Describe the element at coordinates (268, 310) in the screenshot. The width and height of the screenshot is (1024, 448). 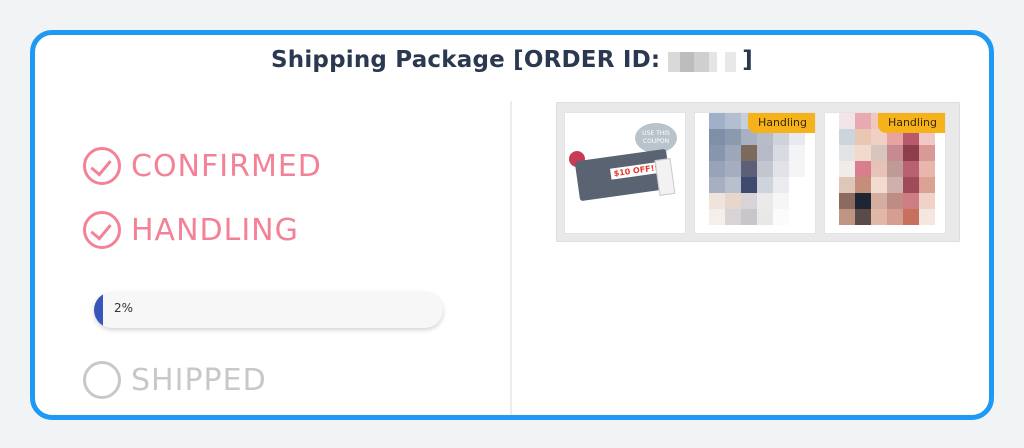
I see `handling-progress-bar: 2%` at that location.